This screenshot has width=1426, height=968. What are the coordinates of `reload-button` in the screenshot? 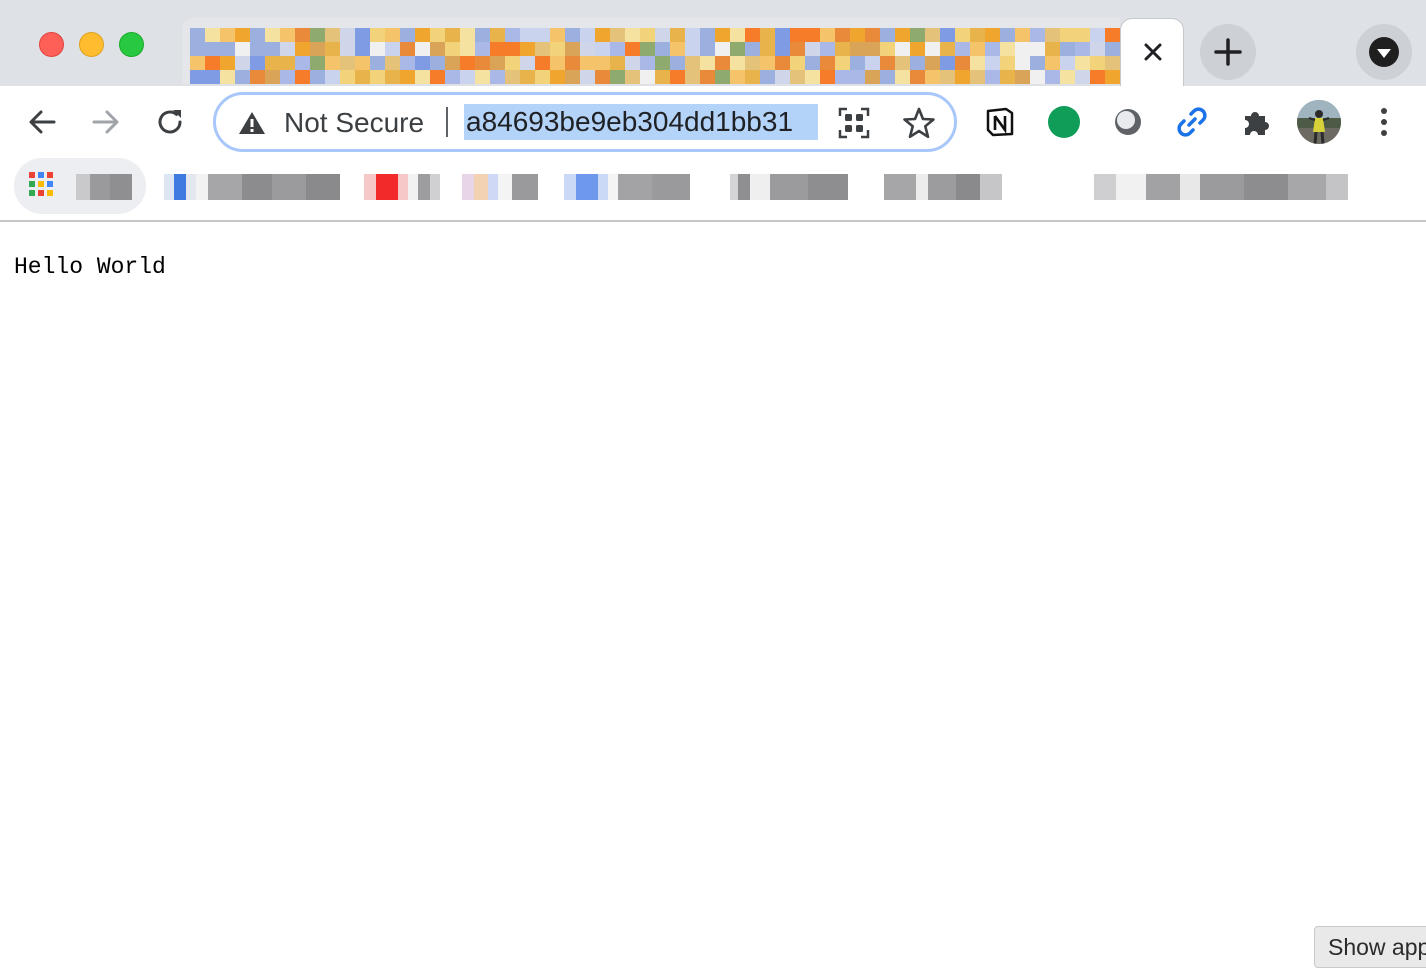 It's located at (170, 122).